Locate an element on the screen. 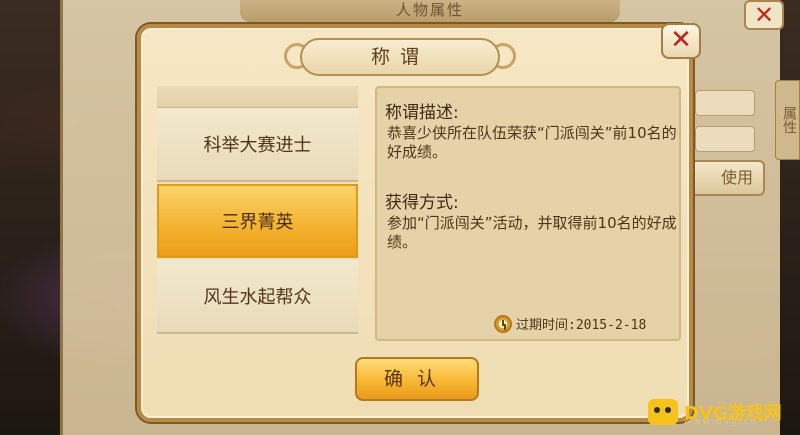 The image size is (800, 435). method-heading: 获得方式: is located at coordinates (422, 203).